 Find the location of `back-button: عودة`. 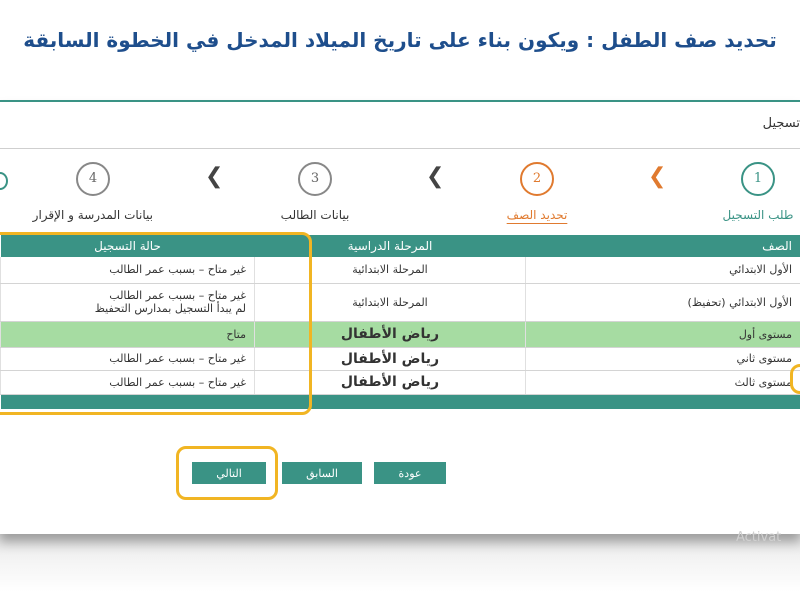

back-button: عودة is located at coordinates (410, 473).